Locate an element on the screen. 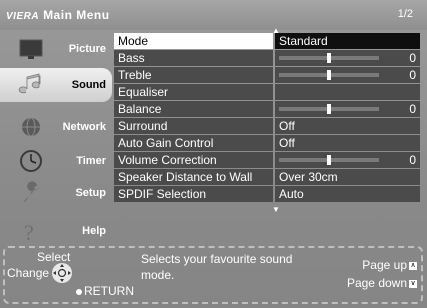 This screenshot has width=427, height=308. dpad-icon is located at coordinates (62, 273).